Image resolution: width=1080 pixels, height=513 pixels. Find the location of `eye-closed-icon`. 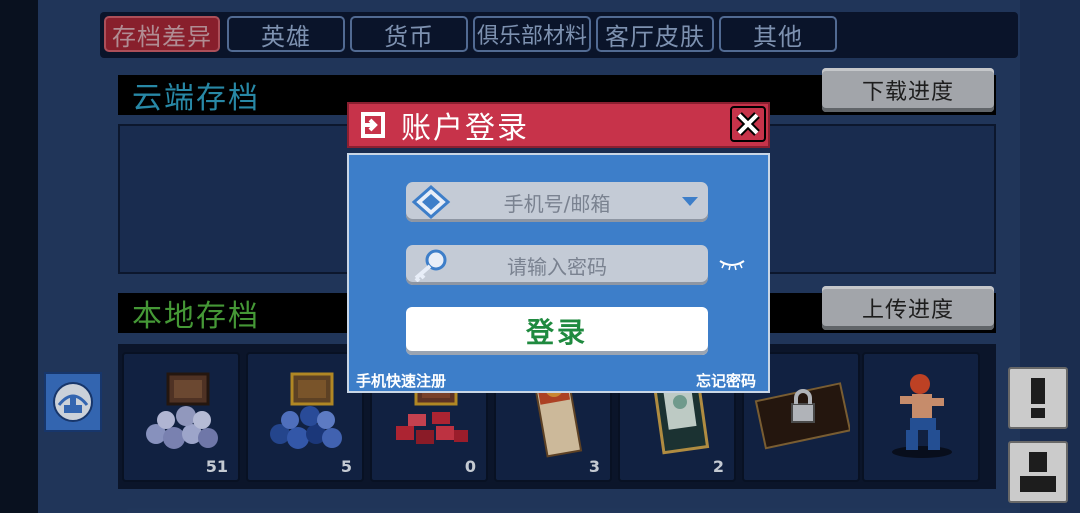

eye-closed-icon is located at coordinates (732, 264).